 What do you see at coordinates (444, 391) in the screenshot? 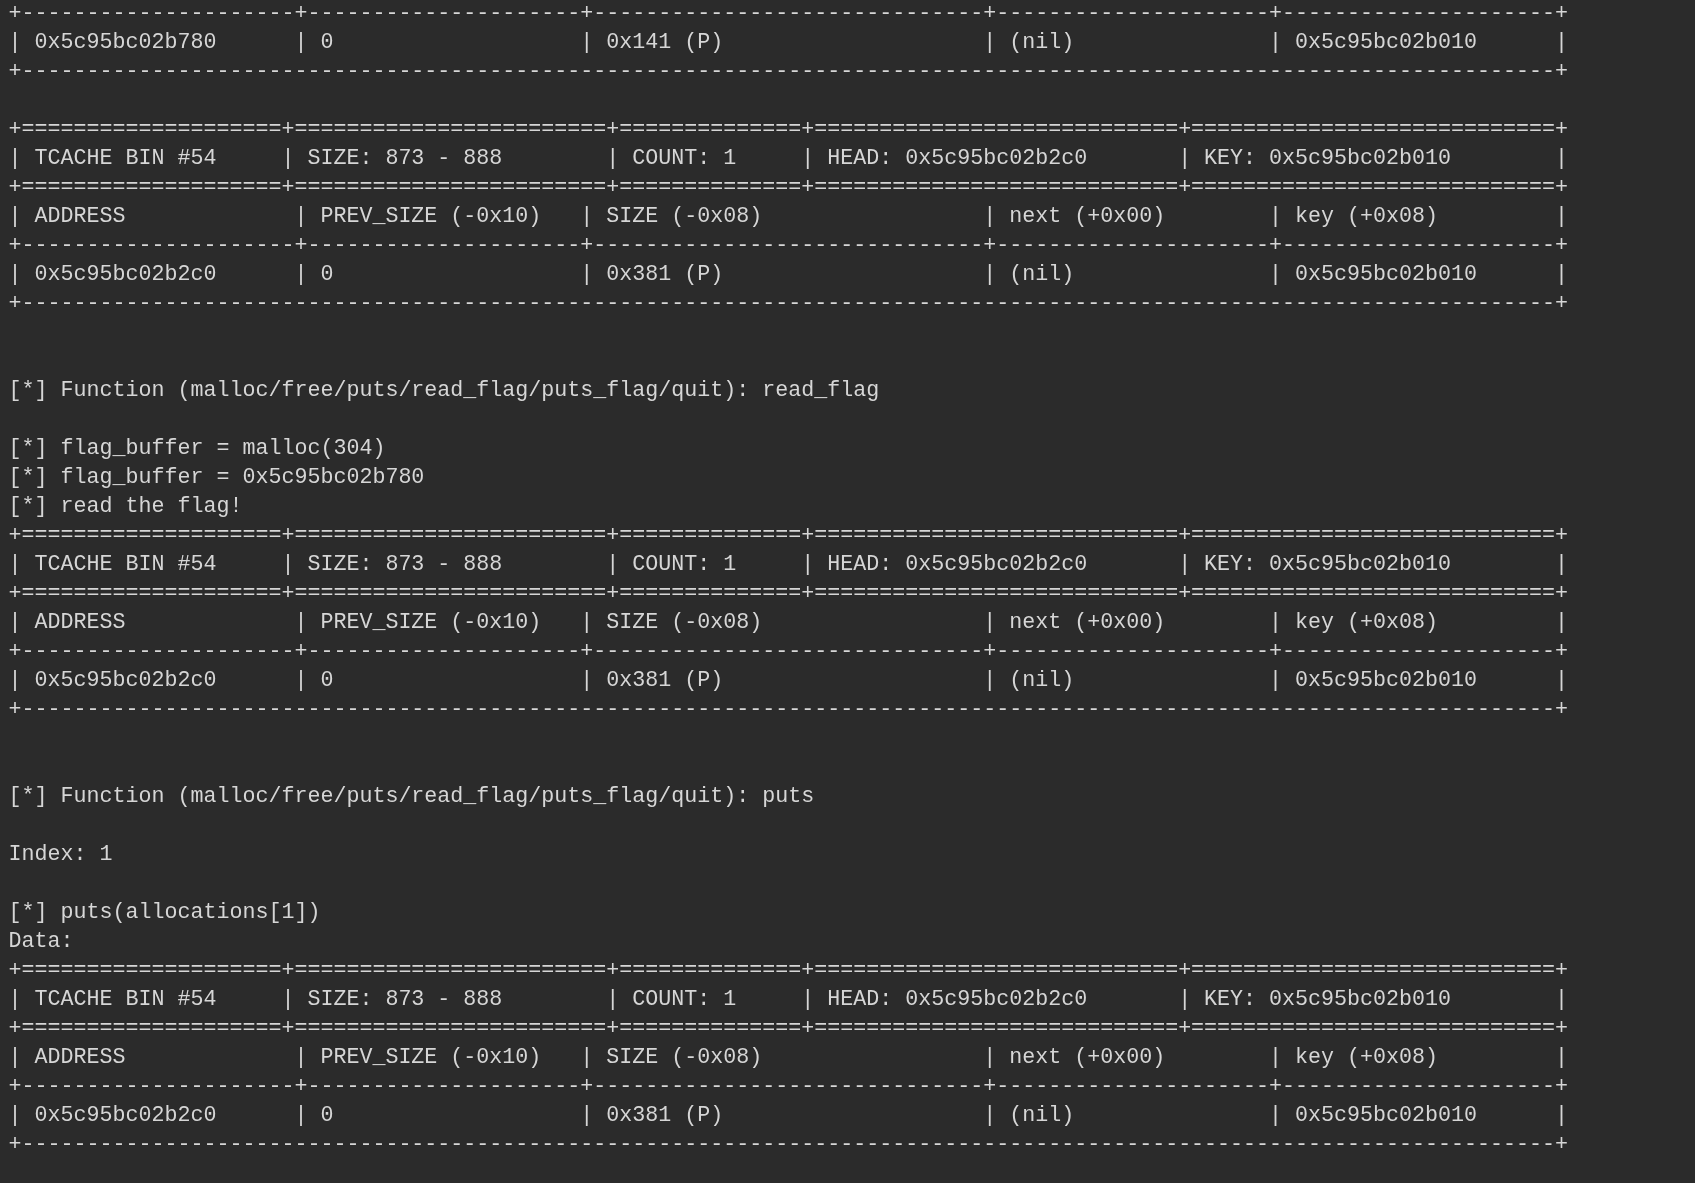
I see `prompt-line: [*] Function (malloc/free/puts/read_flag/puts_flag/quit): read_flag` at bounding box center [444, 391].